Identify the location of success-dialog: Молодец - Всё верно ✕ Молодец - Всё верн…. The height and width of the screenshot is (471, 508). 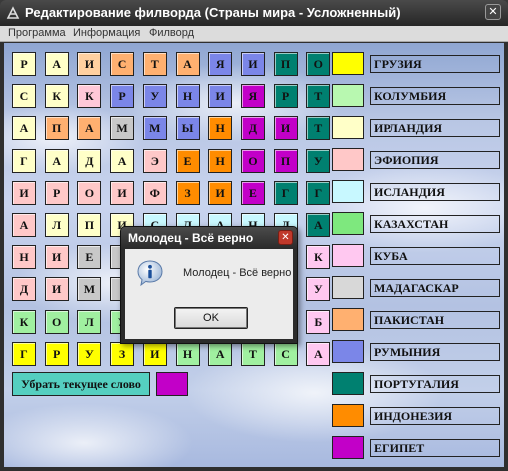
(209, 285).